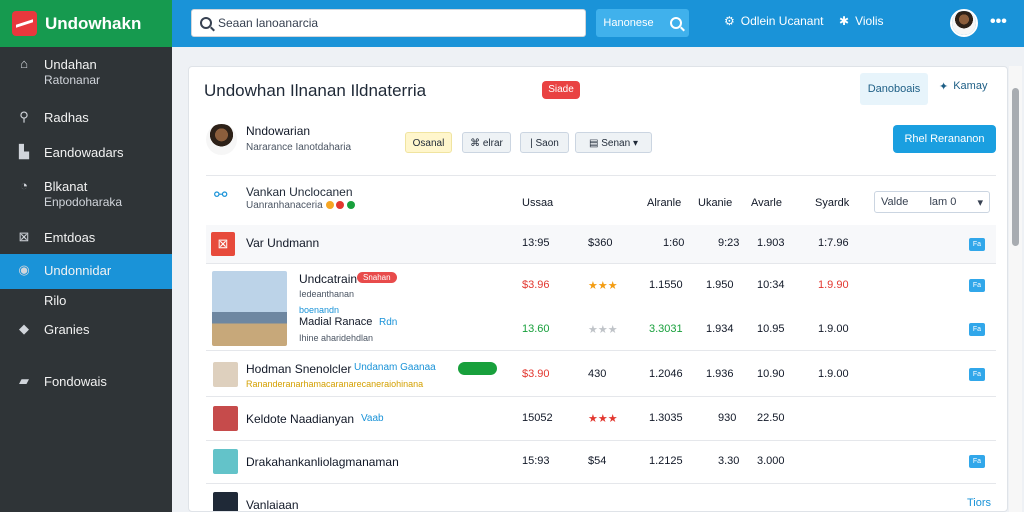  Describe the element at coordinates (70, 64) in the screenshot. I see `sidebar-item-label: Undahan` at that location.